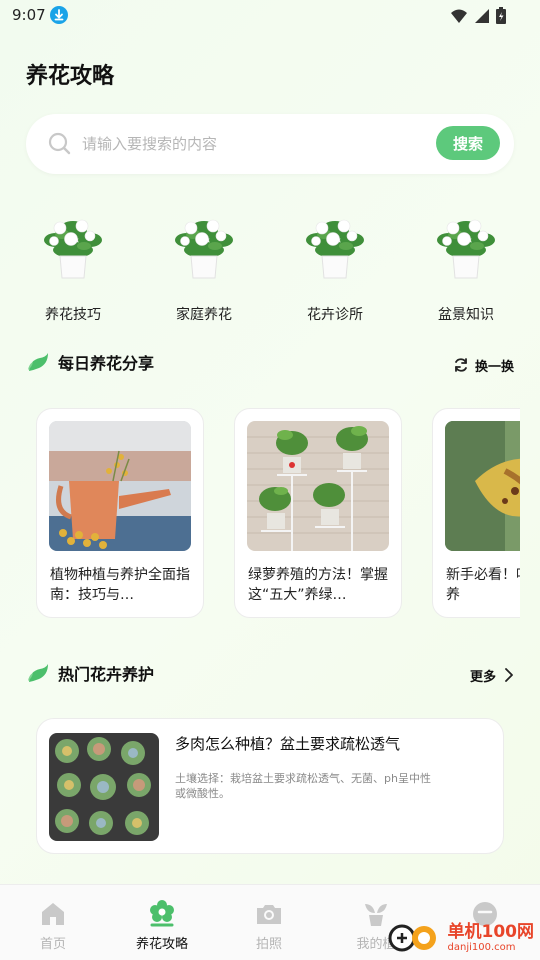  What do you see at coordinates (466, 315) in the screenshot?
I see `category-label: 盆景知识` at bounding box center [466, 315].